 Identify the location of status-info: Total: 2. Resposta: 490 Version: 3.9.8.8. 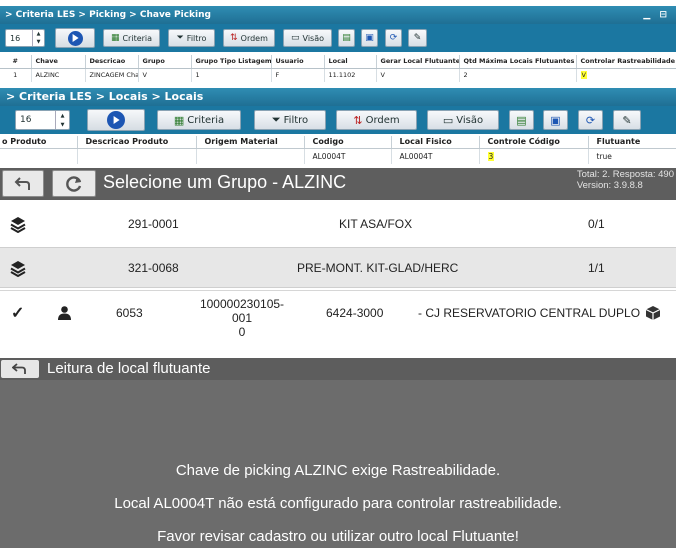
(625, 180).